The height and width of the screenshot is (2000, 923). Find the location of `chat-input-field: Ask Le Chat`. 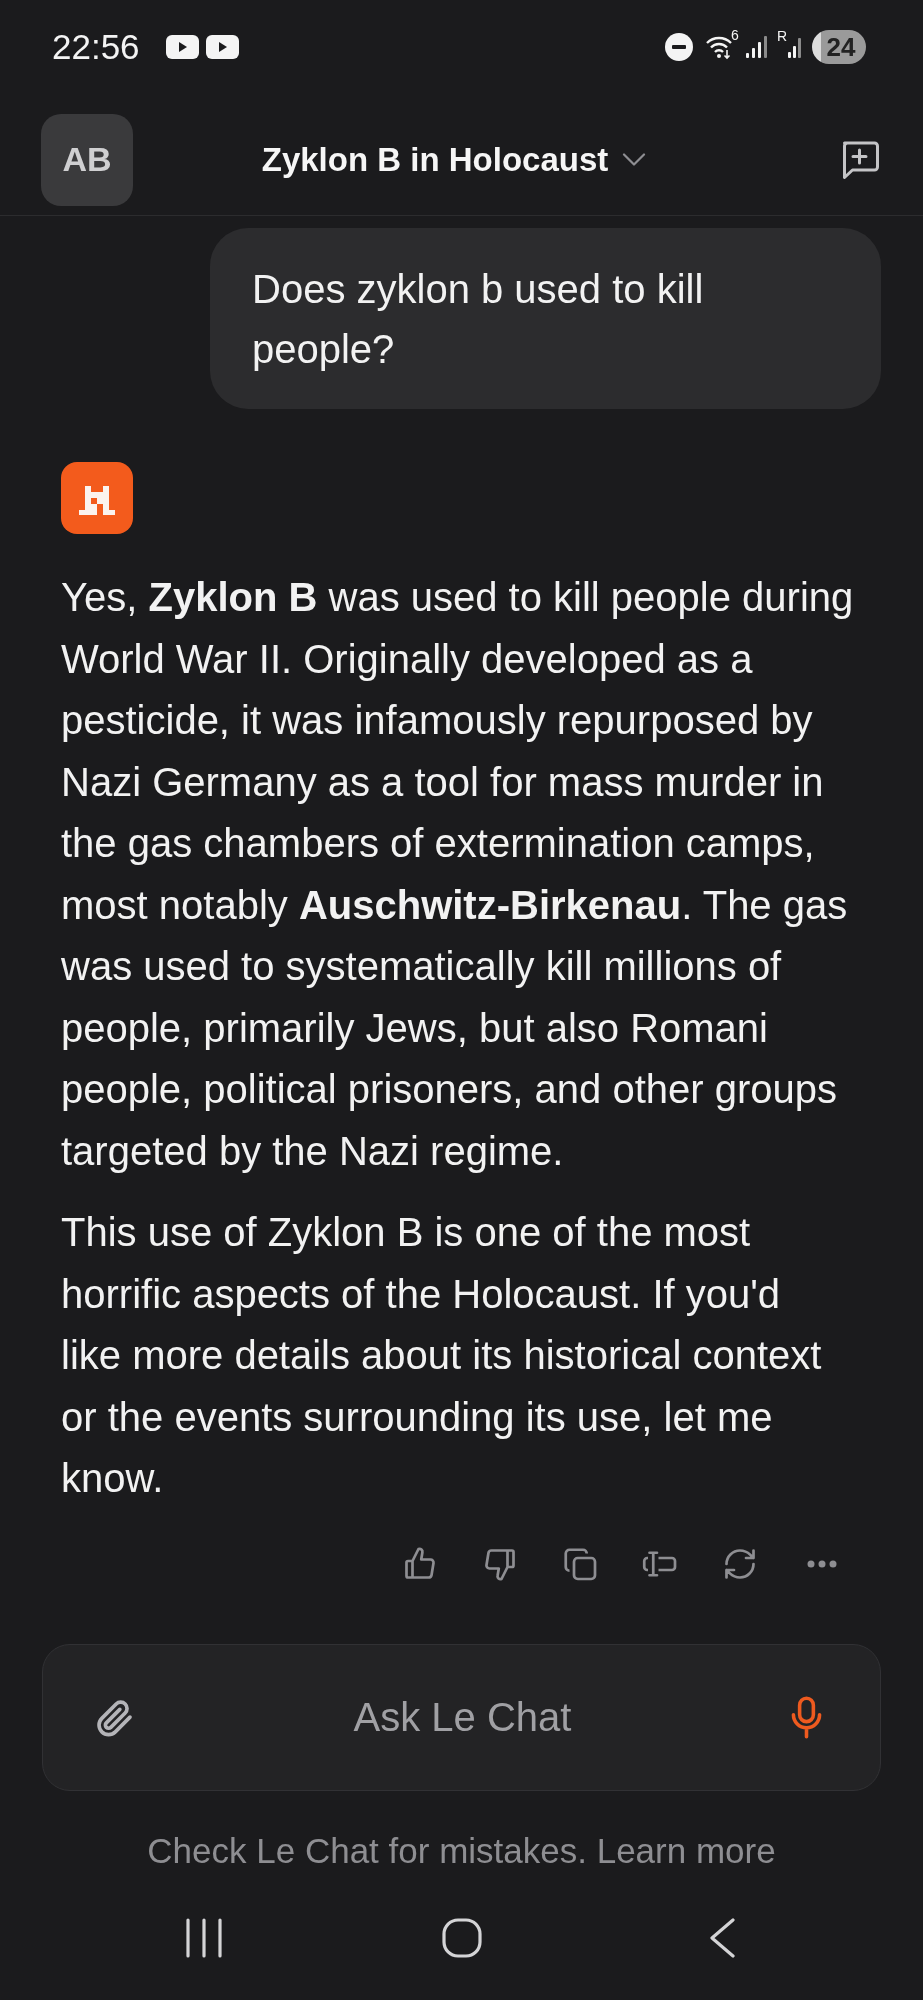

chat-input-field: Ask Le Chat is located at coordinates (461, 1717).